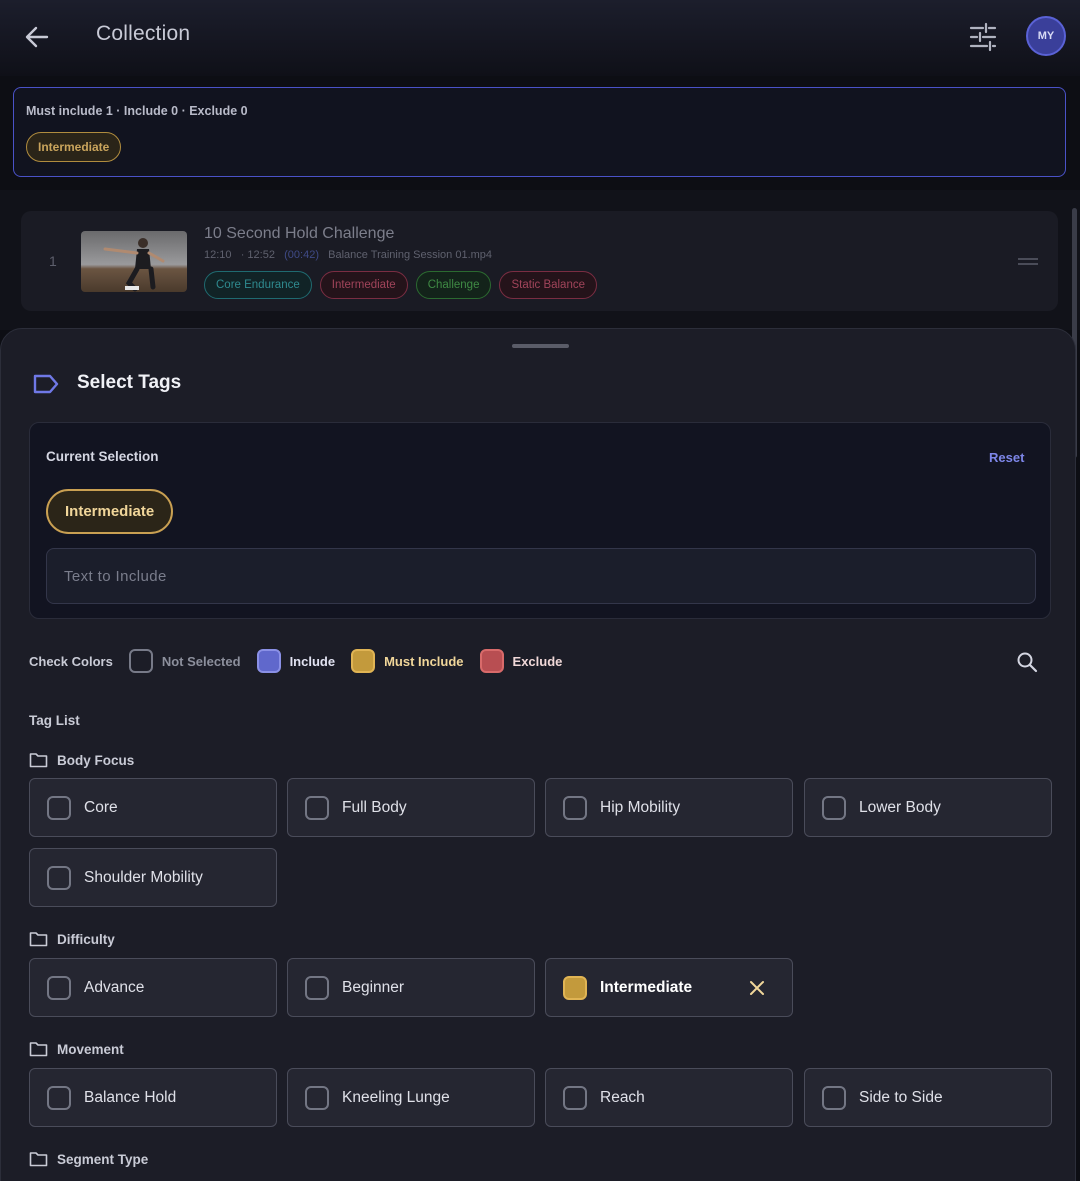 The height and width of the screenshot is (1181, 1080). I want to click on legend-not-selected: Not Selected, so click(184, 661).